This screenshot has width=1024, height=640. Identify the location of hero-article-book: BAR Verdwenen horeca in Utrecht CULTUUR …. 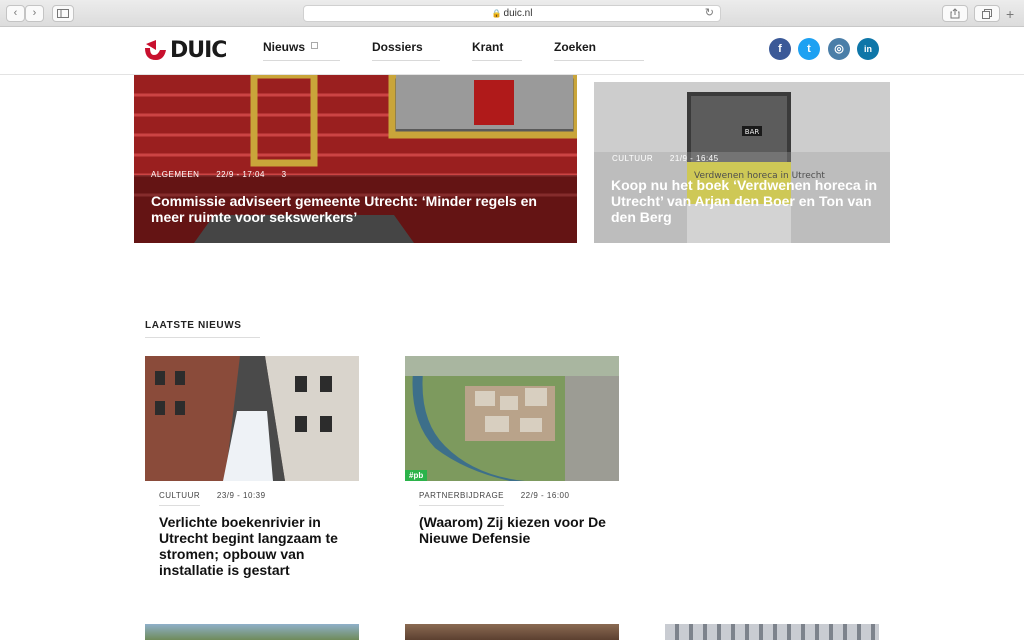
(742, 162).